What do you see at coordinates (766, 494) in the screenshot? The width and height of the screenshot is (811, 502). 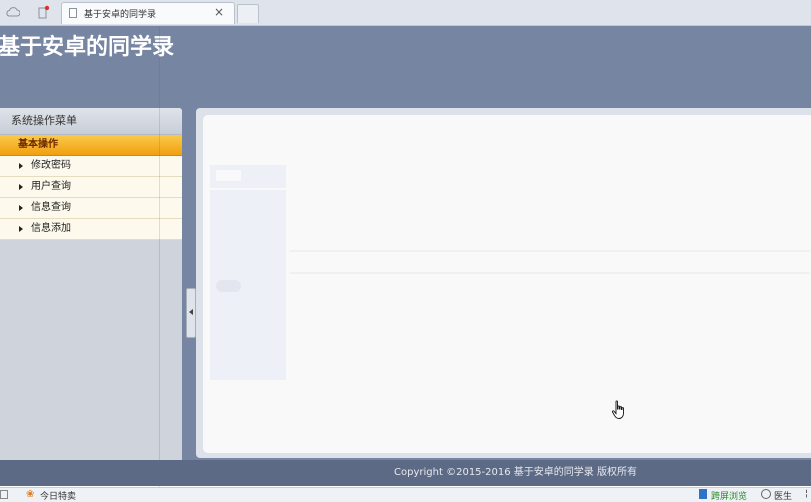 I see `doctor-icon` at bounding box center [766, 494].